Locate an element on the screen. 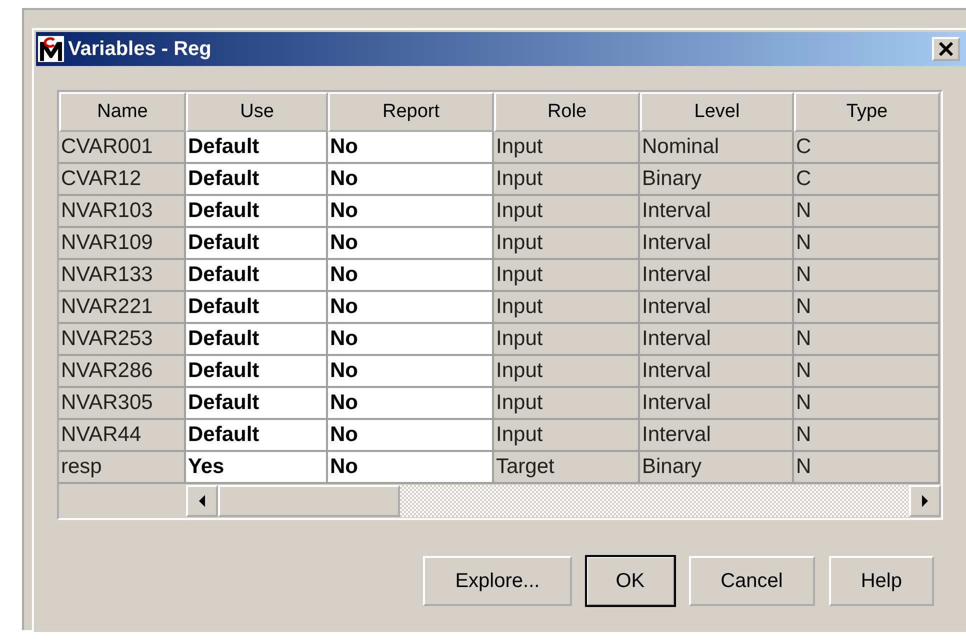 This screenshot has height=644, width=966. close-button is located at coordinates (946, 49).